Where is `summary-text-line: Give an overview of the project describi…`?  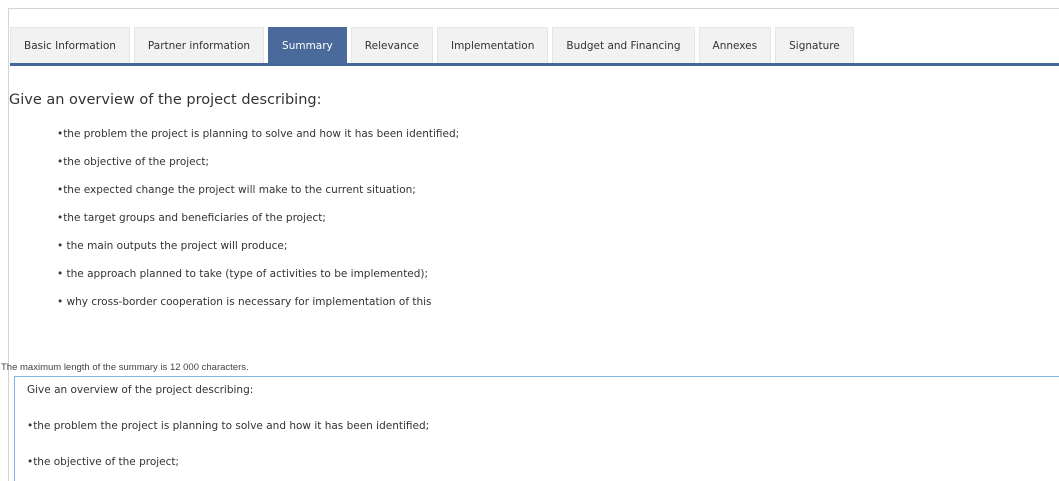
summary-text-line: Give an overview of the project describi… is located at coordinates (140, 390).